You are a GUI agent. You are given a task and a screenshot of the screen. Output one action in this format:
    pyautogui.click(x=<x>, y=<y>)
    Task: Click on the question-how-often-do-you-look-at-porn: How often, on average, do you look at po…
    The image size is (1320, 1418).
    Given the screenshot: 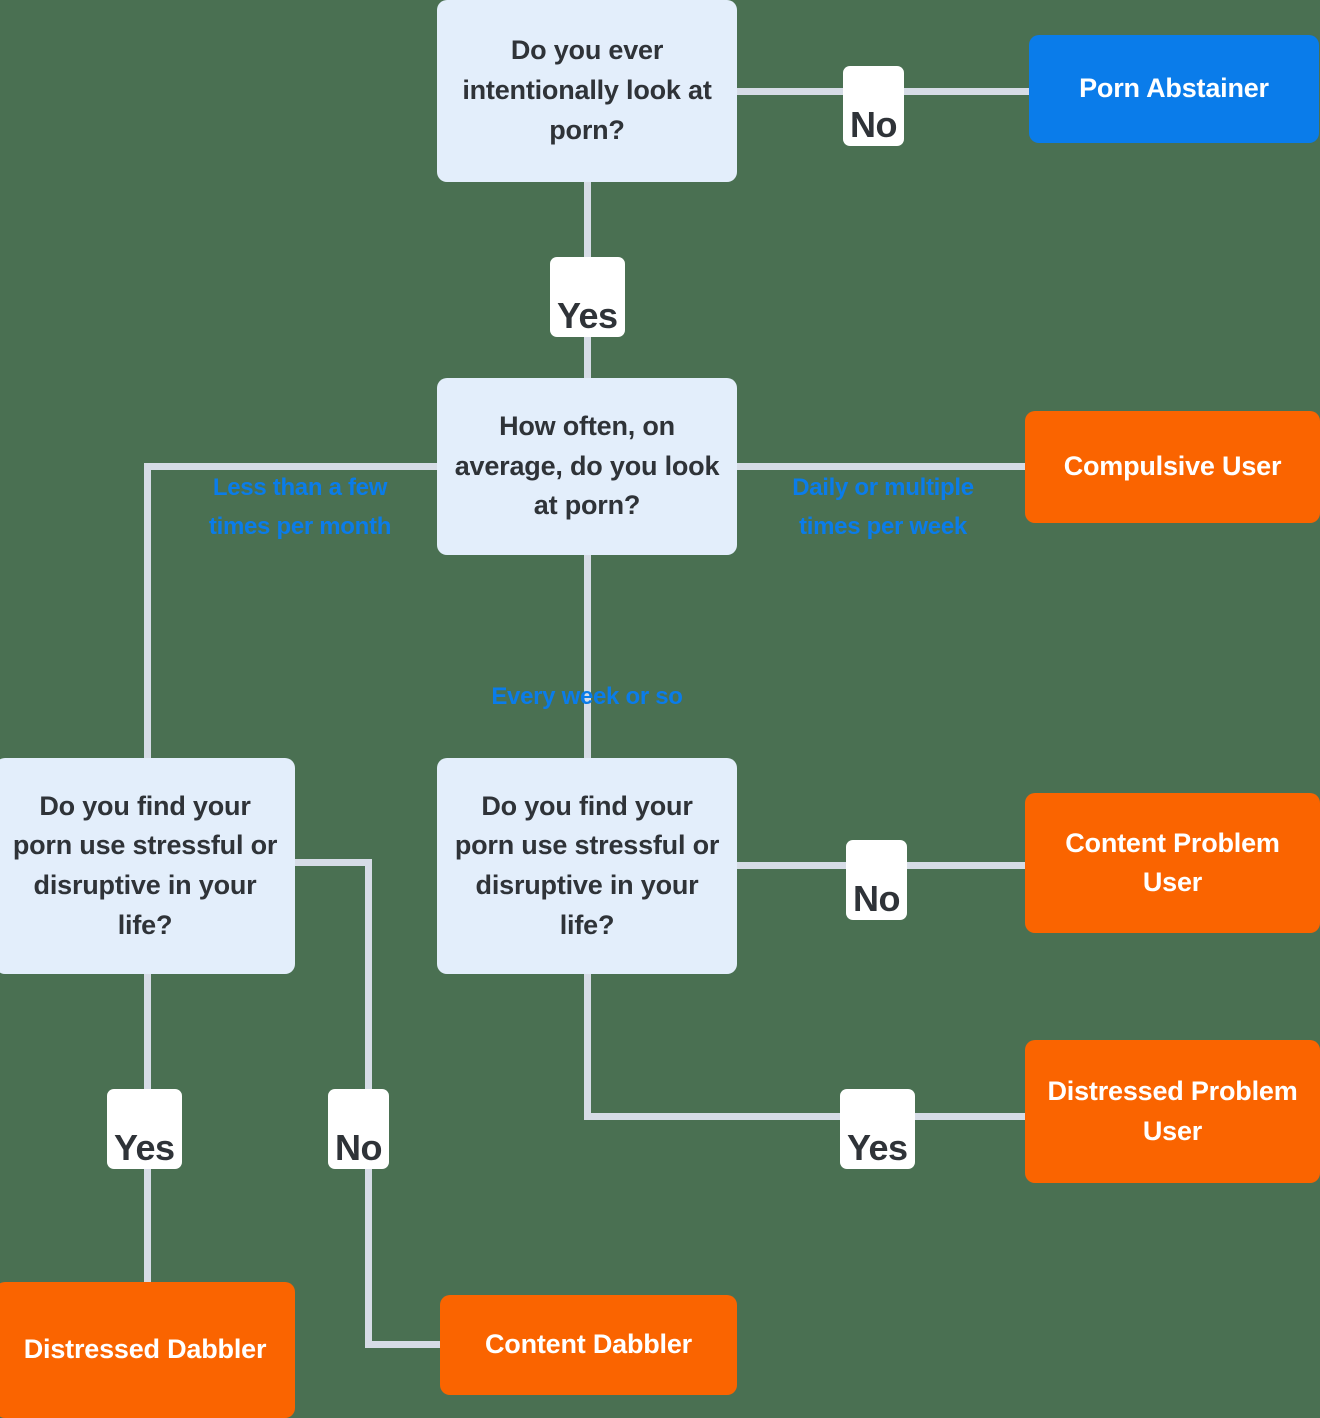 What is the action you would take?
    pyautogui.click(x=587, y=466)
    